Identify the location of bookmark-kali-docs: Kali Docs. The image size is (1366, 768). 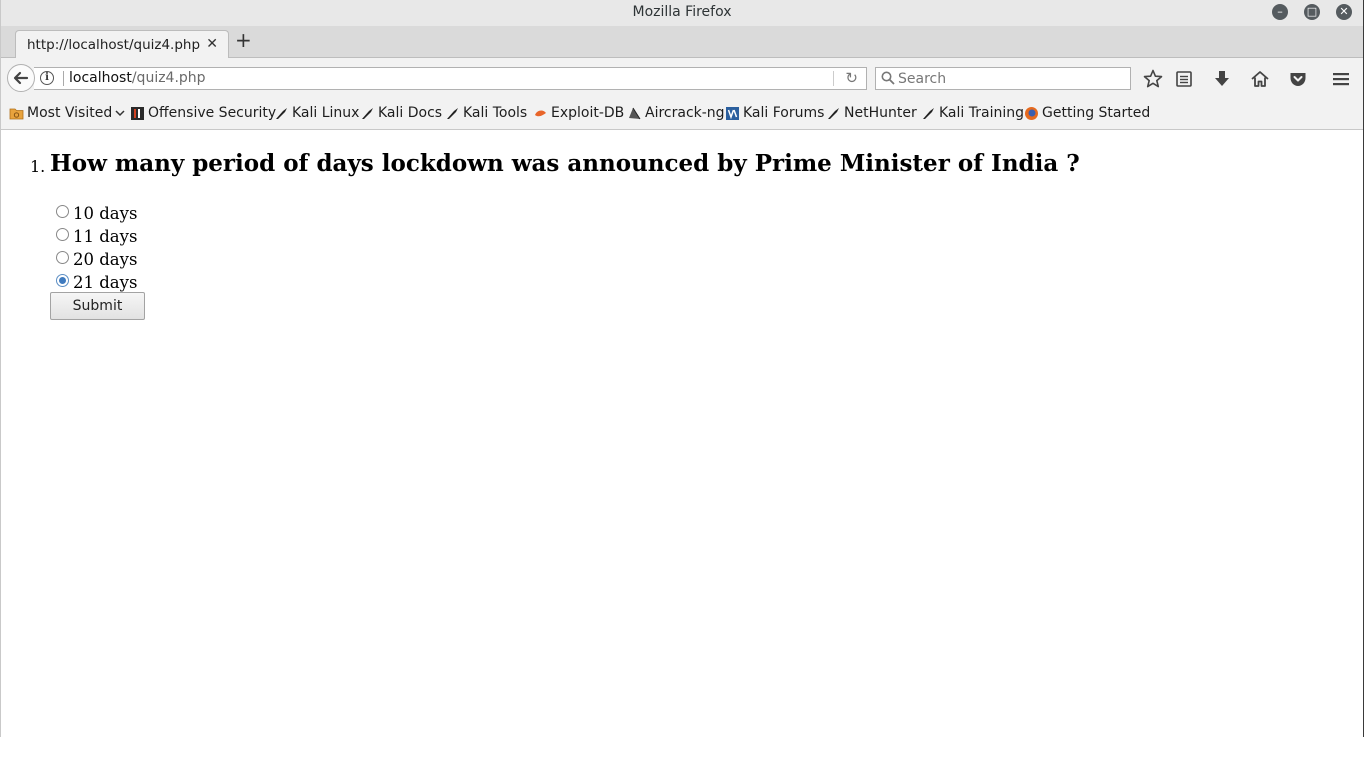
(401, 113).